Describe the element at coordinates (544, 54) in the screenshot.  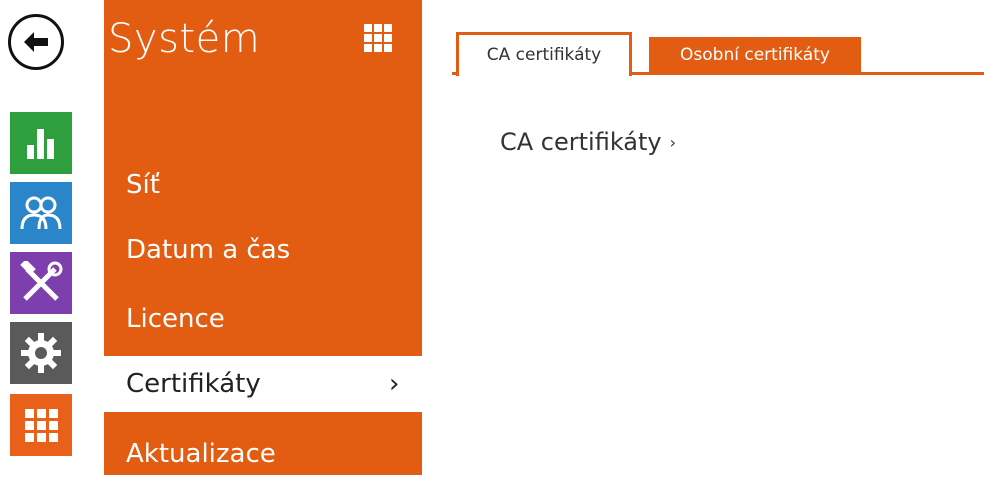
I see `tab-ca-certifikaty: CA certifikáty` at that location.